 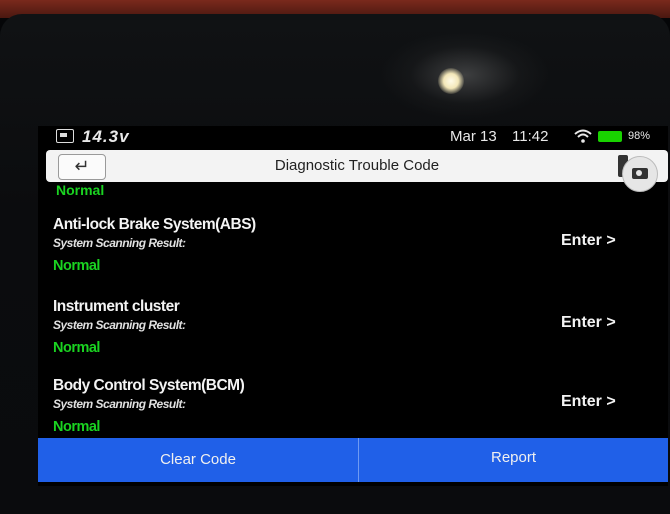 I want to click on clear-code-button: Clear Code, so click(x=198, y=460).